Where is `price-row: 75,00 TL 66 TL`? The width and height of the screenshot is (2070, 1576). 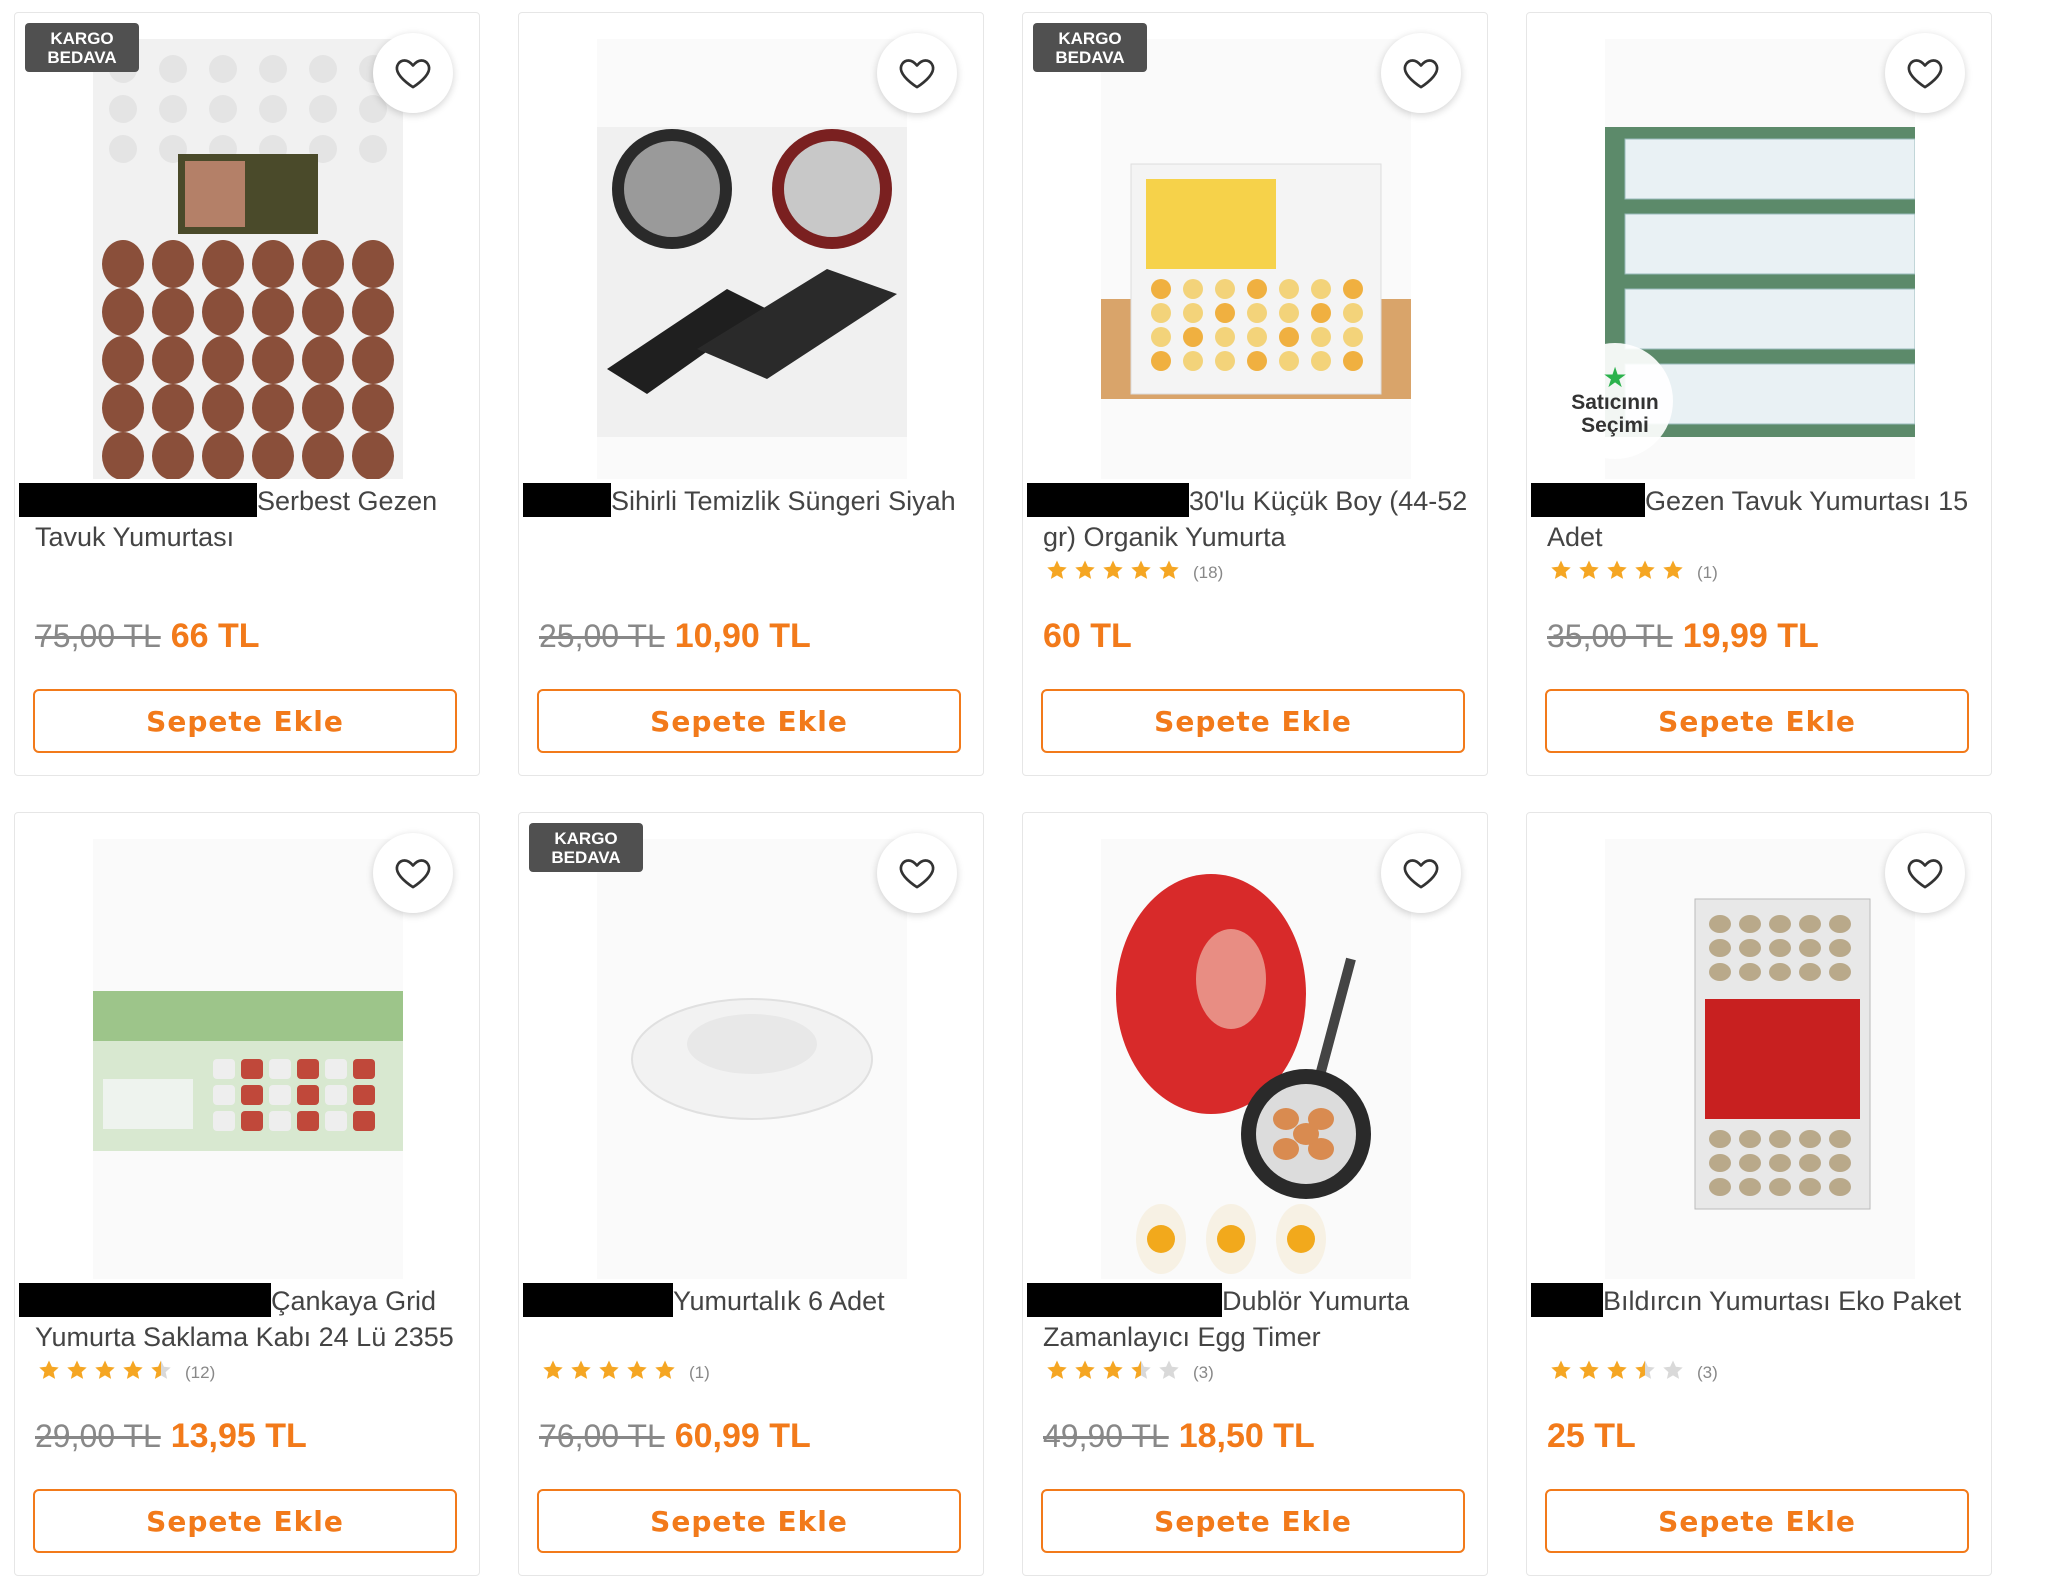 price-row: 75,00 TL 66 TL is located at coordinates (147, 636).